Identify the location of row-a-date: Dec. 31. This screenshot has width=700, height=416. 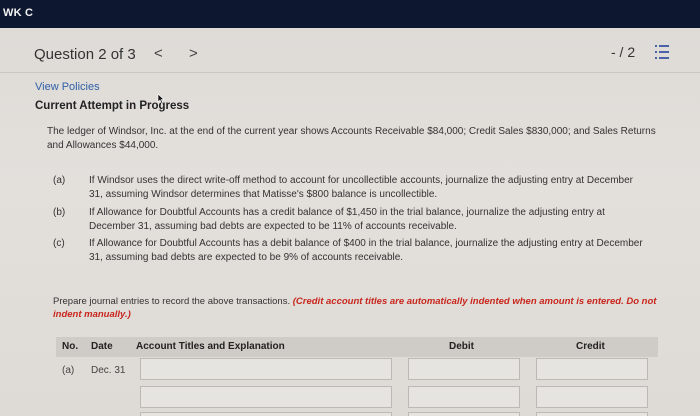
(108, 370).